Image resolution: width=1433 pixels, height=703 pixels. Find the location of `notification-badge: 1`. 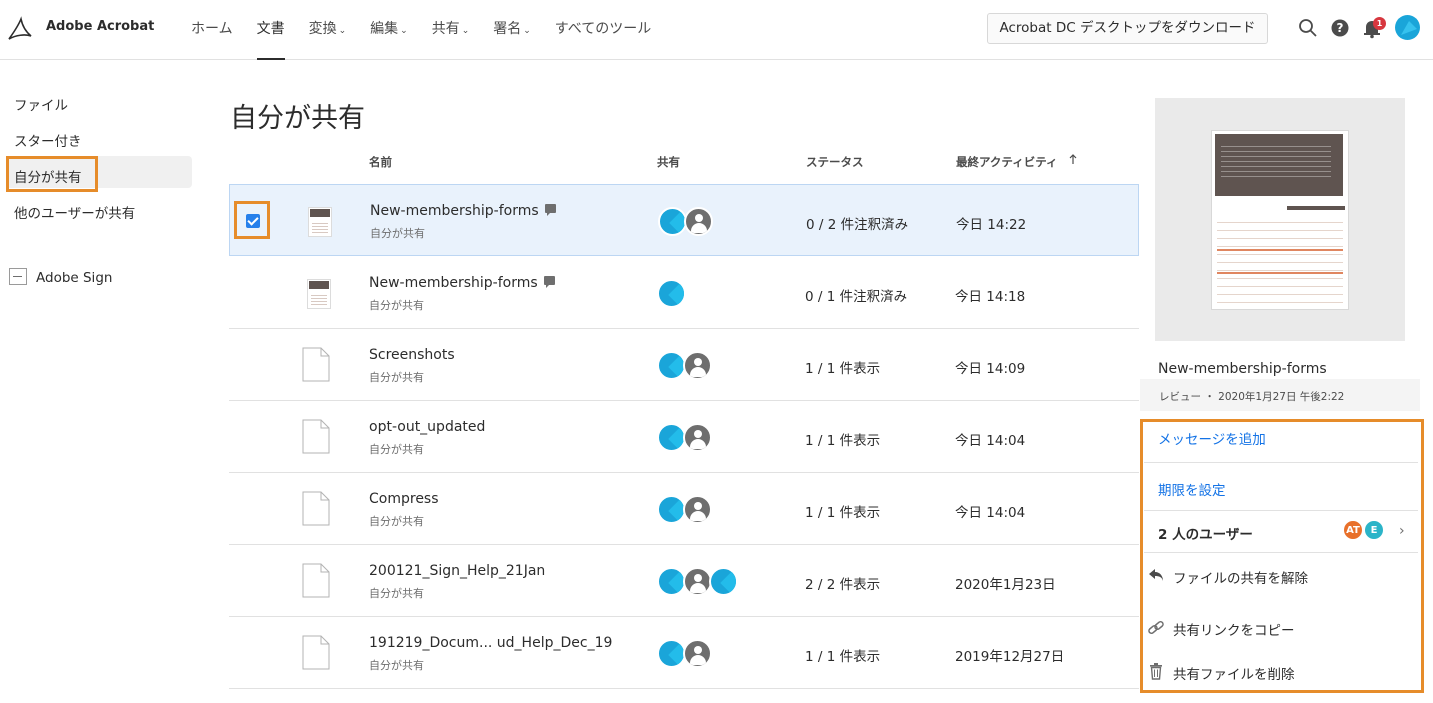

notification-badge: 1 is located at coordinates (1379, 23).